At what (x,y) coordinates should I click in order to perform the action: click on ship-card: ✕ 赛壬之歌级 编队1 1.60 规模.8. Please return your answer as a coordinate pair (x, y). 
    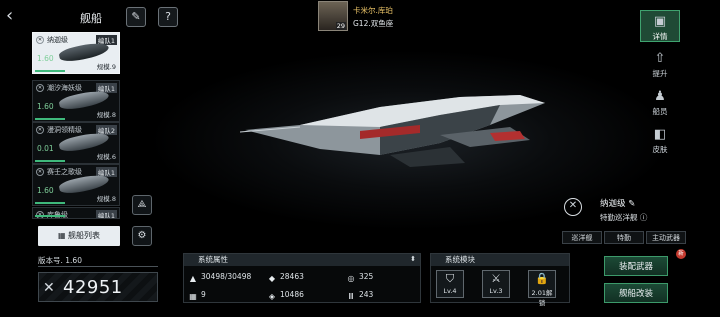
    Looking at the image, I should click on (76, 185).